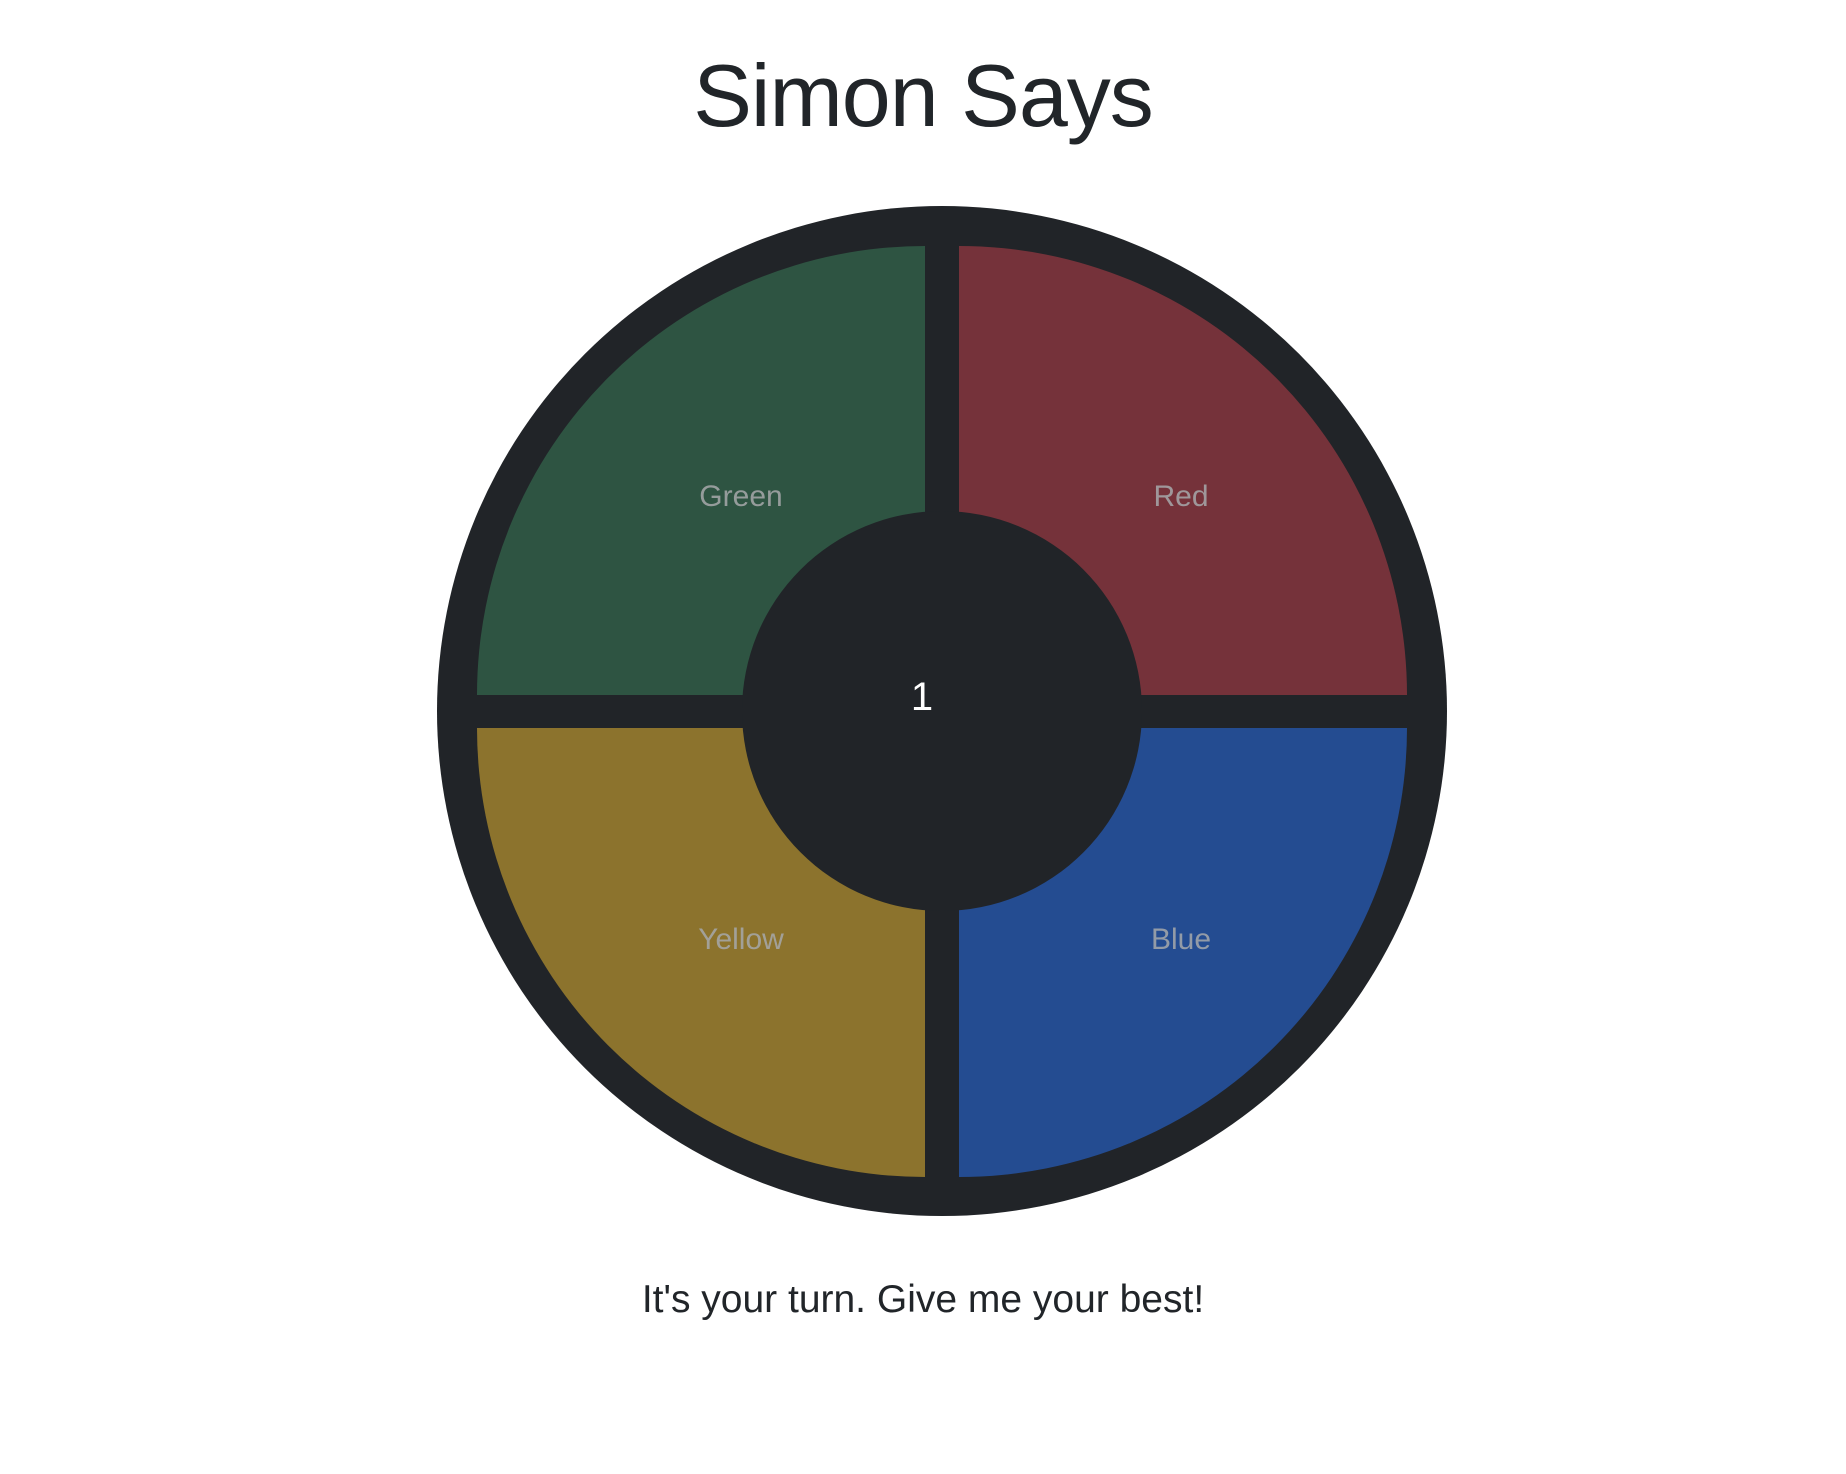 The image size is (1846, 1474). What do you see at coordinates (922, 696) in the screenshot?
I see `round-counter: 1` at bounding box center [922, 696].